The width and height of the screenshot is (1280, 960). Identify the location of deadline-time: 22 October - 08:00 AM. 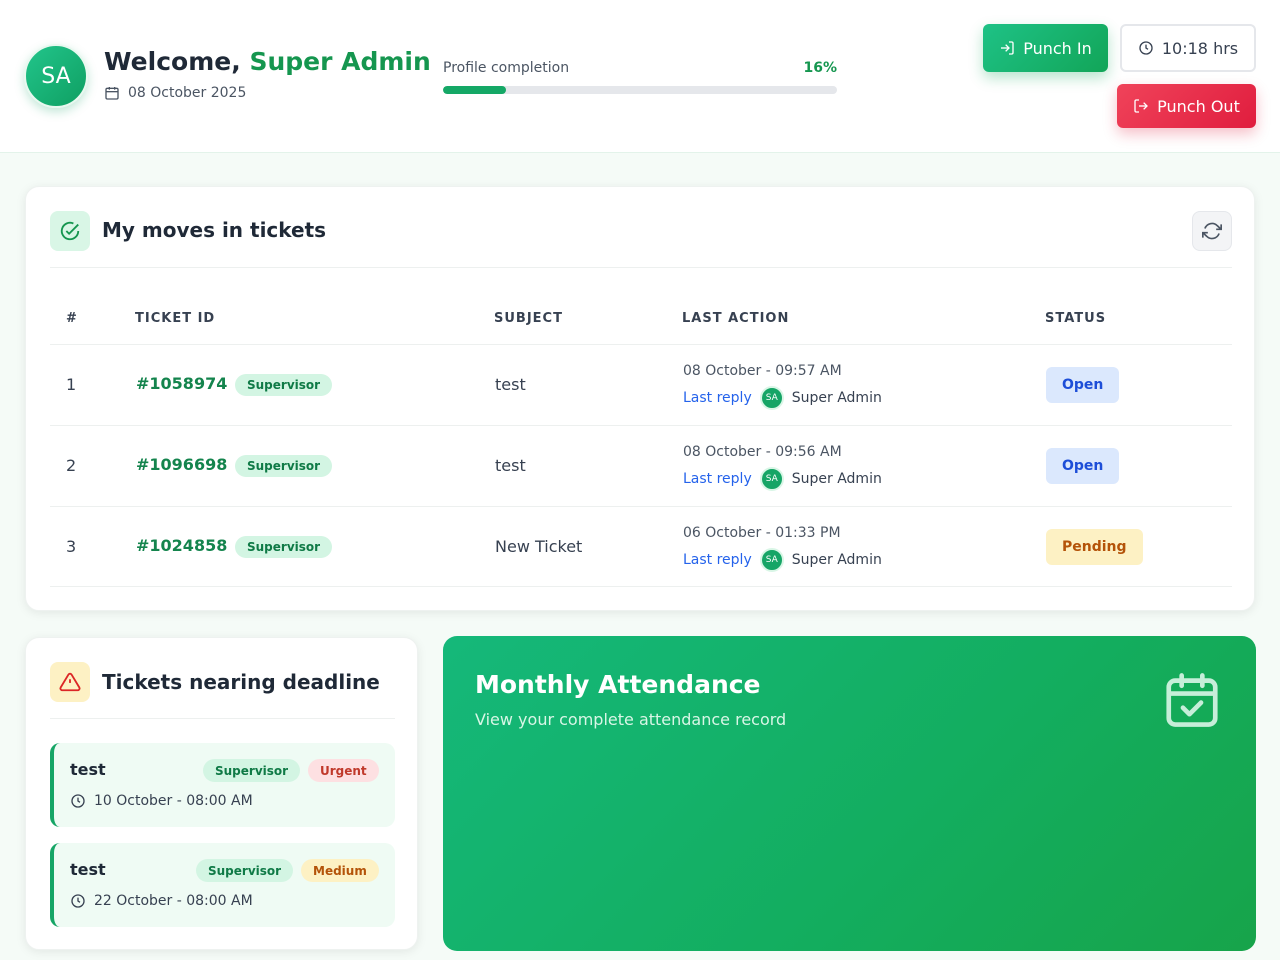
(161, 901).